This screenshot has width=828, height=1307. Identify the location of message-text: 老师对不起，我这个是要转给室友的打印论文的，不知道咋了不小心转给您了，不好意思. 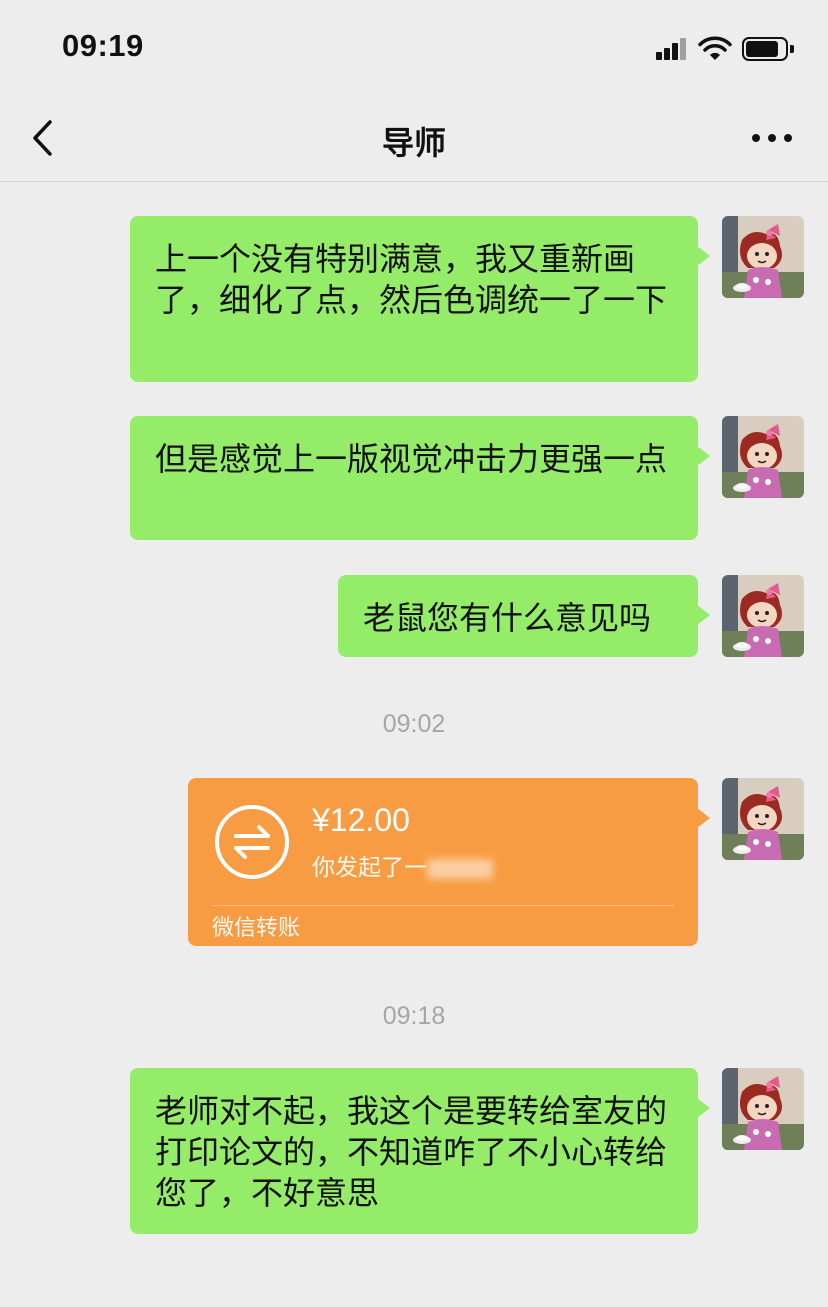
(411, 1152).